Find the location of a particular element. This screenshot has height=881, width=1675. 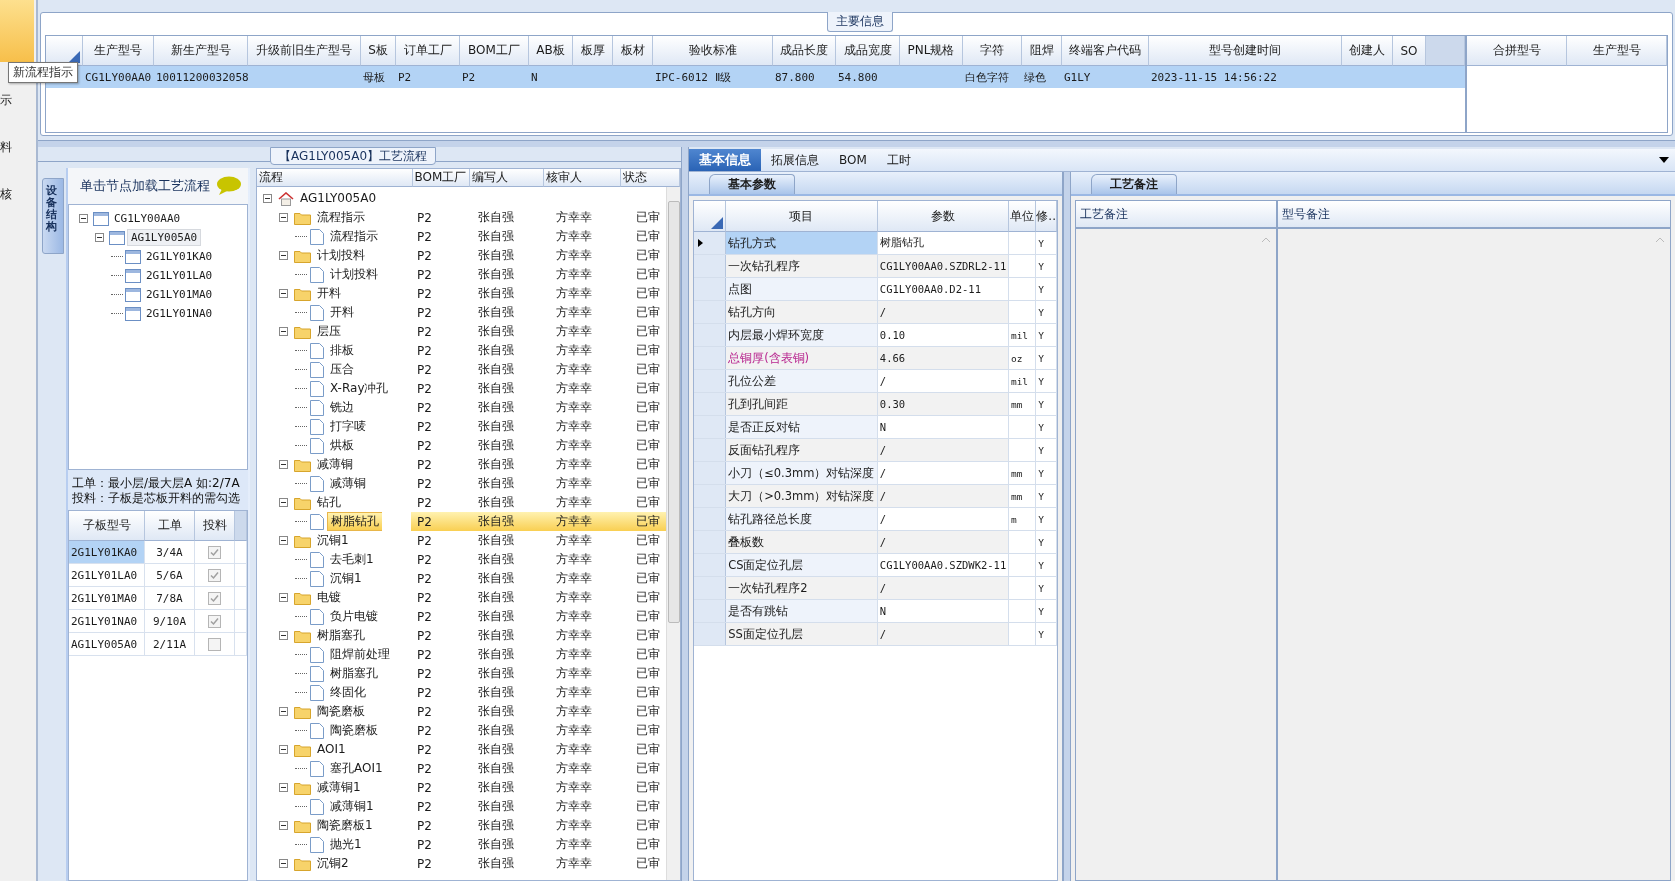

tree-node: 压合 is located at coordinates (342, 369).